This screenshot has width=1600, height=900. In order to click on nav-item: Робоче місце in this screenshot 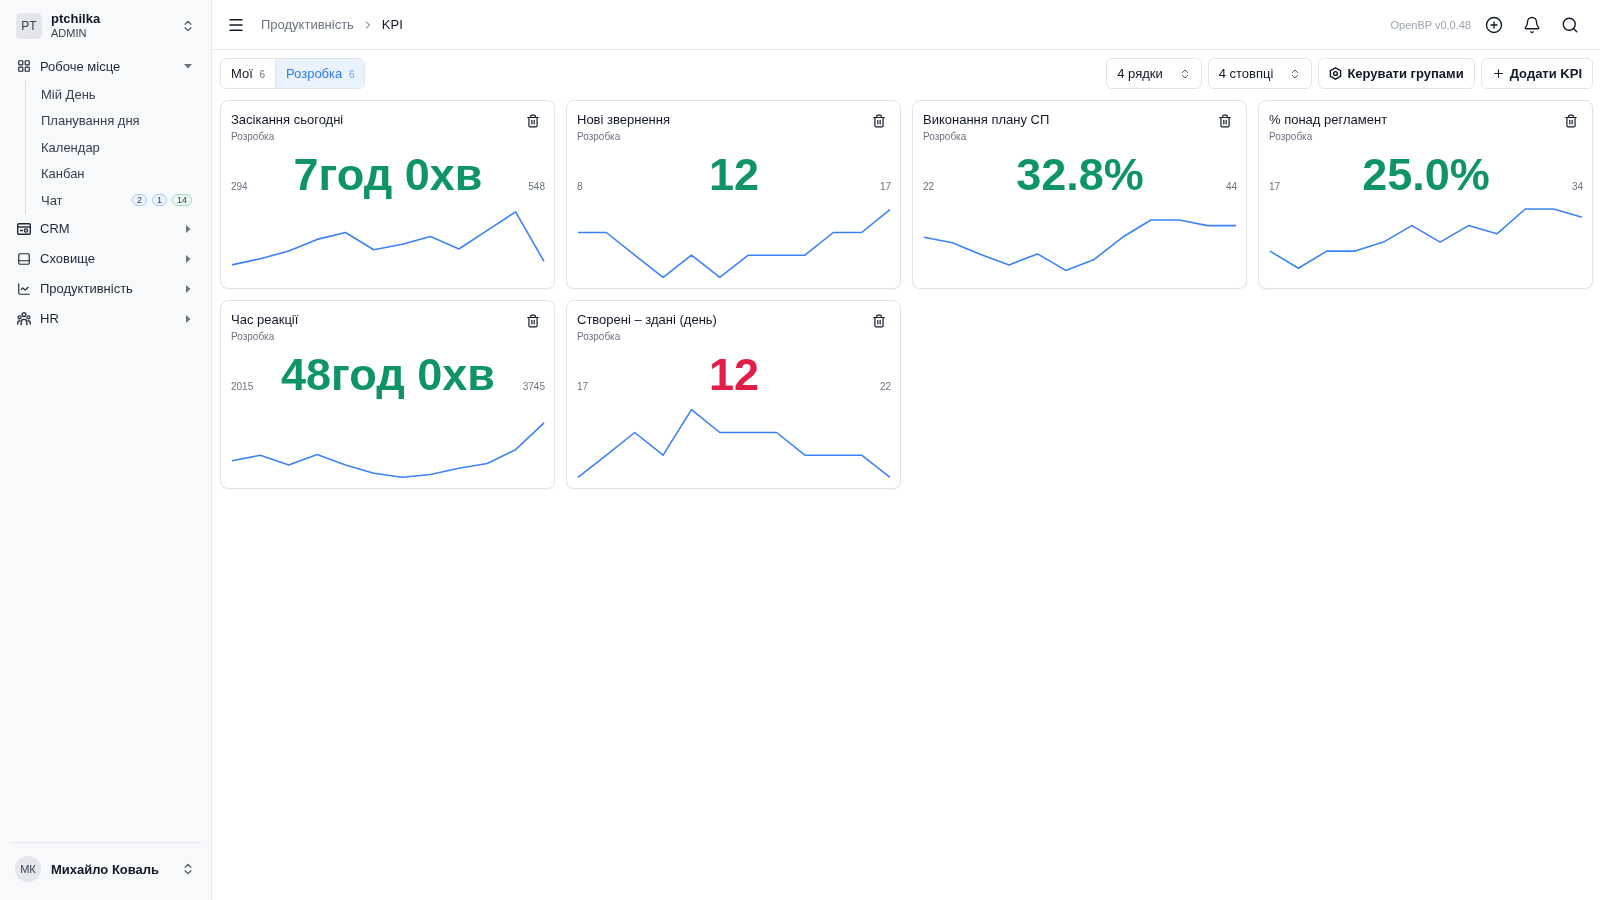, I will do `click(105, 66)`.